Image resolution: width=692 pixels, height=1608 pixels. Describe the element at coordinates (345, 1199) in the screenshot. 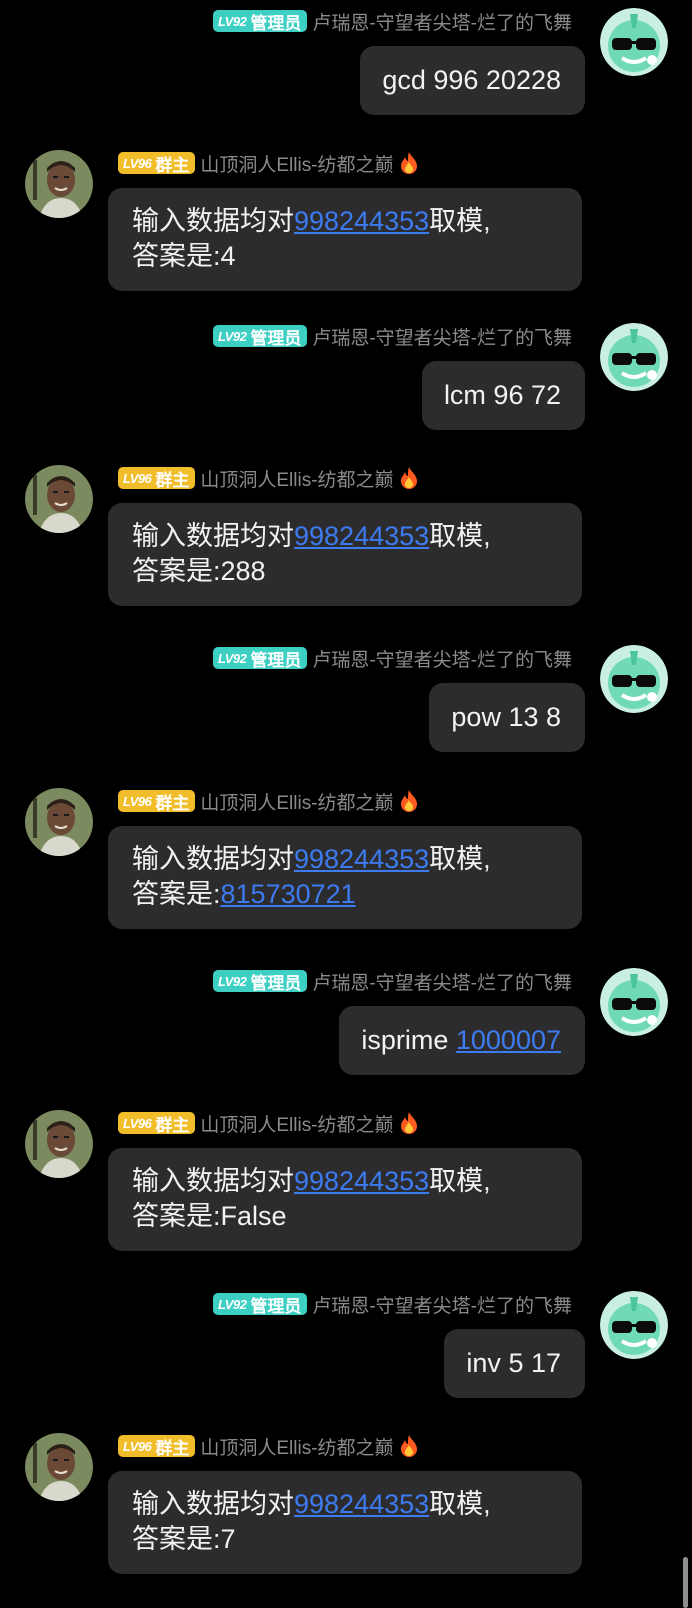

I see `message-bubble: 输入数据均对998244353取模, 答案是:False` at that location.